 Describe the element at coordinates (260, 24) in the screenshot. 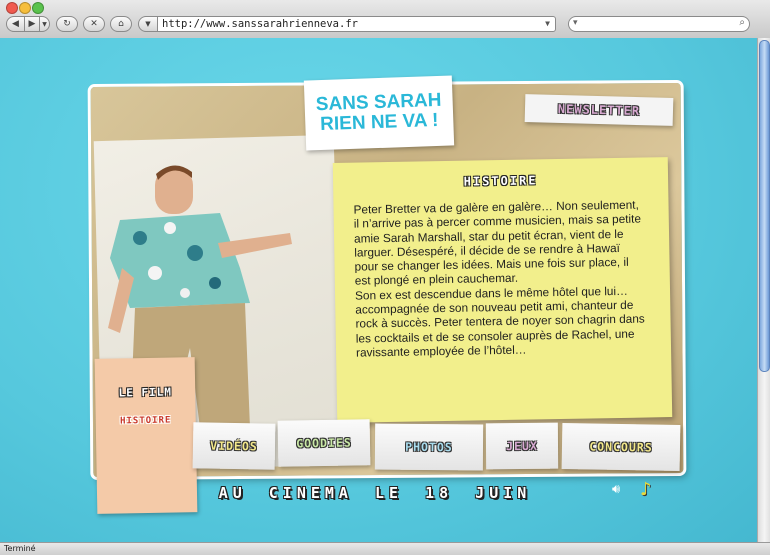

I see `url-text: http://www.sanssarahrienneva.fr` at that location.